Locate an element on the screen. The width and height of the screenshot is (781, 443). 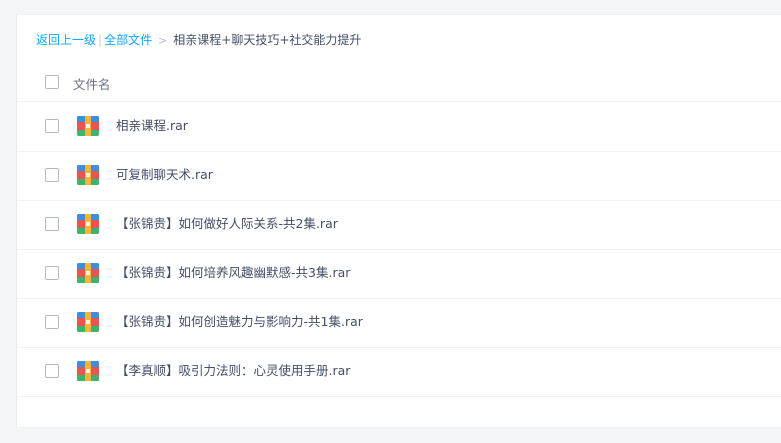
file-name: 相亲课程.rar is located at coordinates (152, 126).